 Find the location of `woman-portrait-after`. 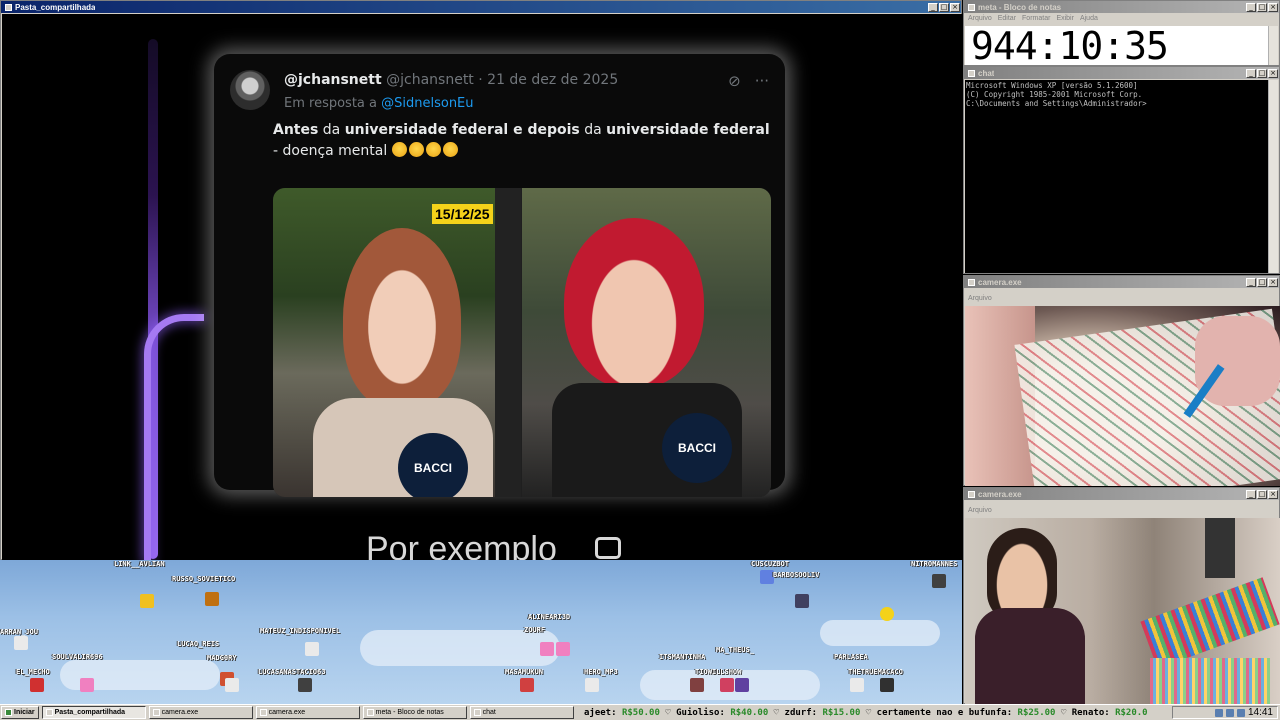

woman-portrait-after is located at coordinates (634, 303).